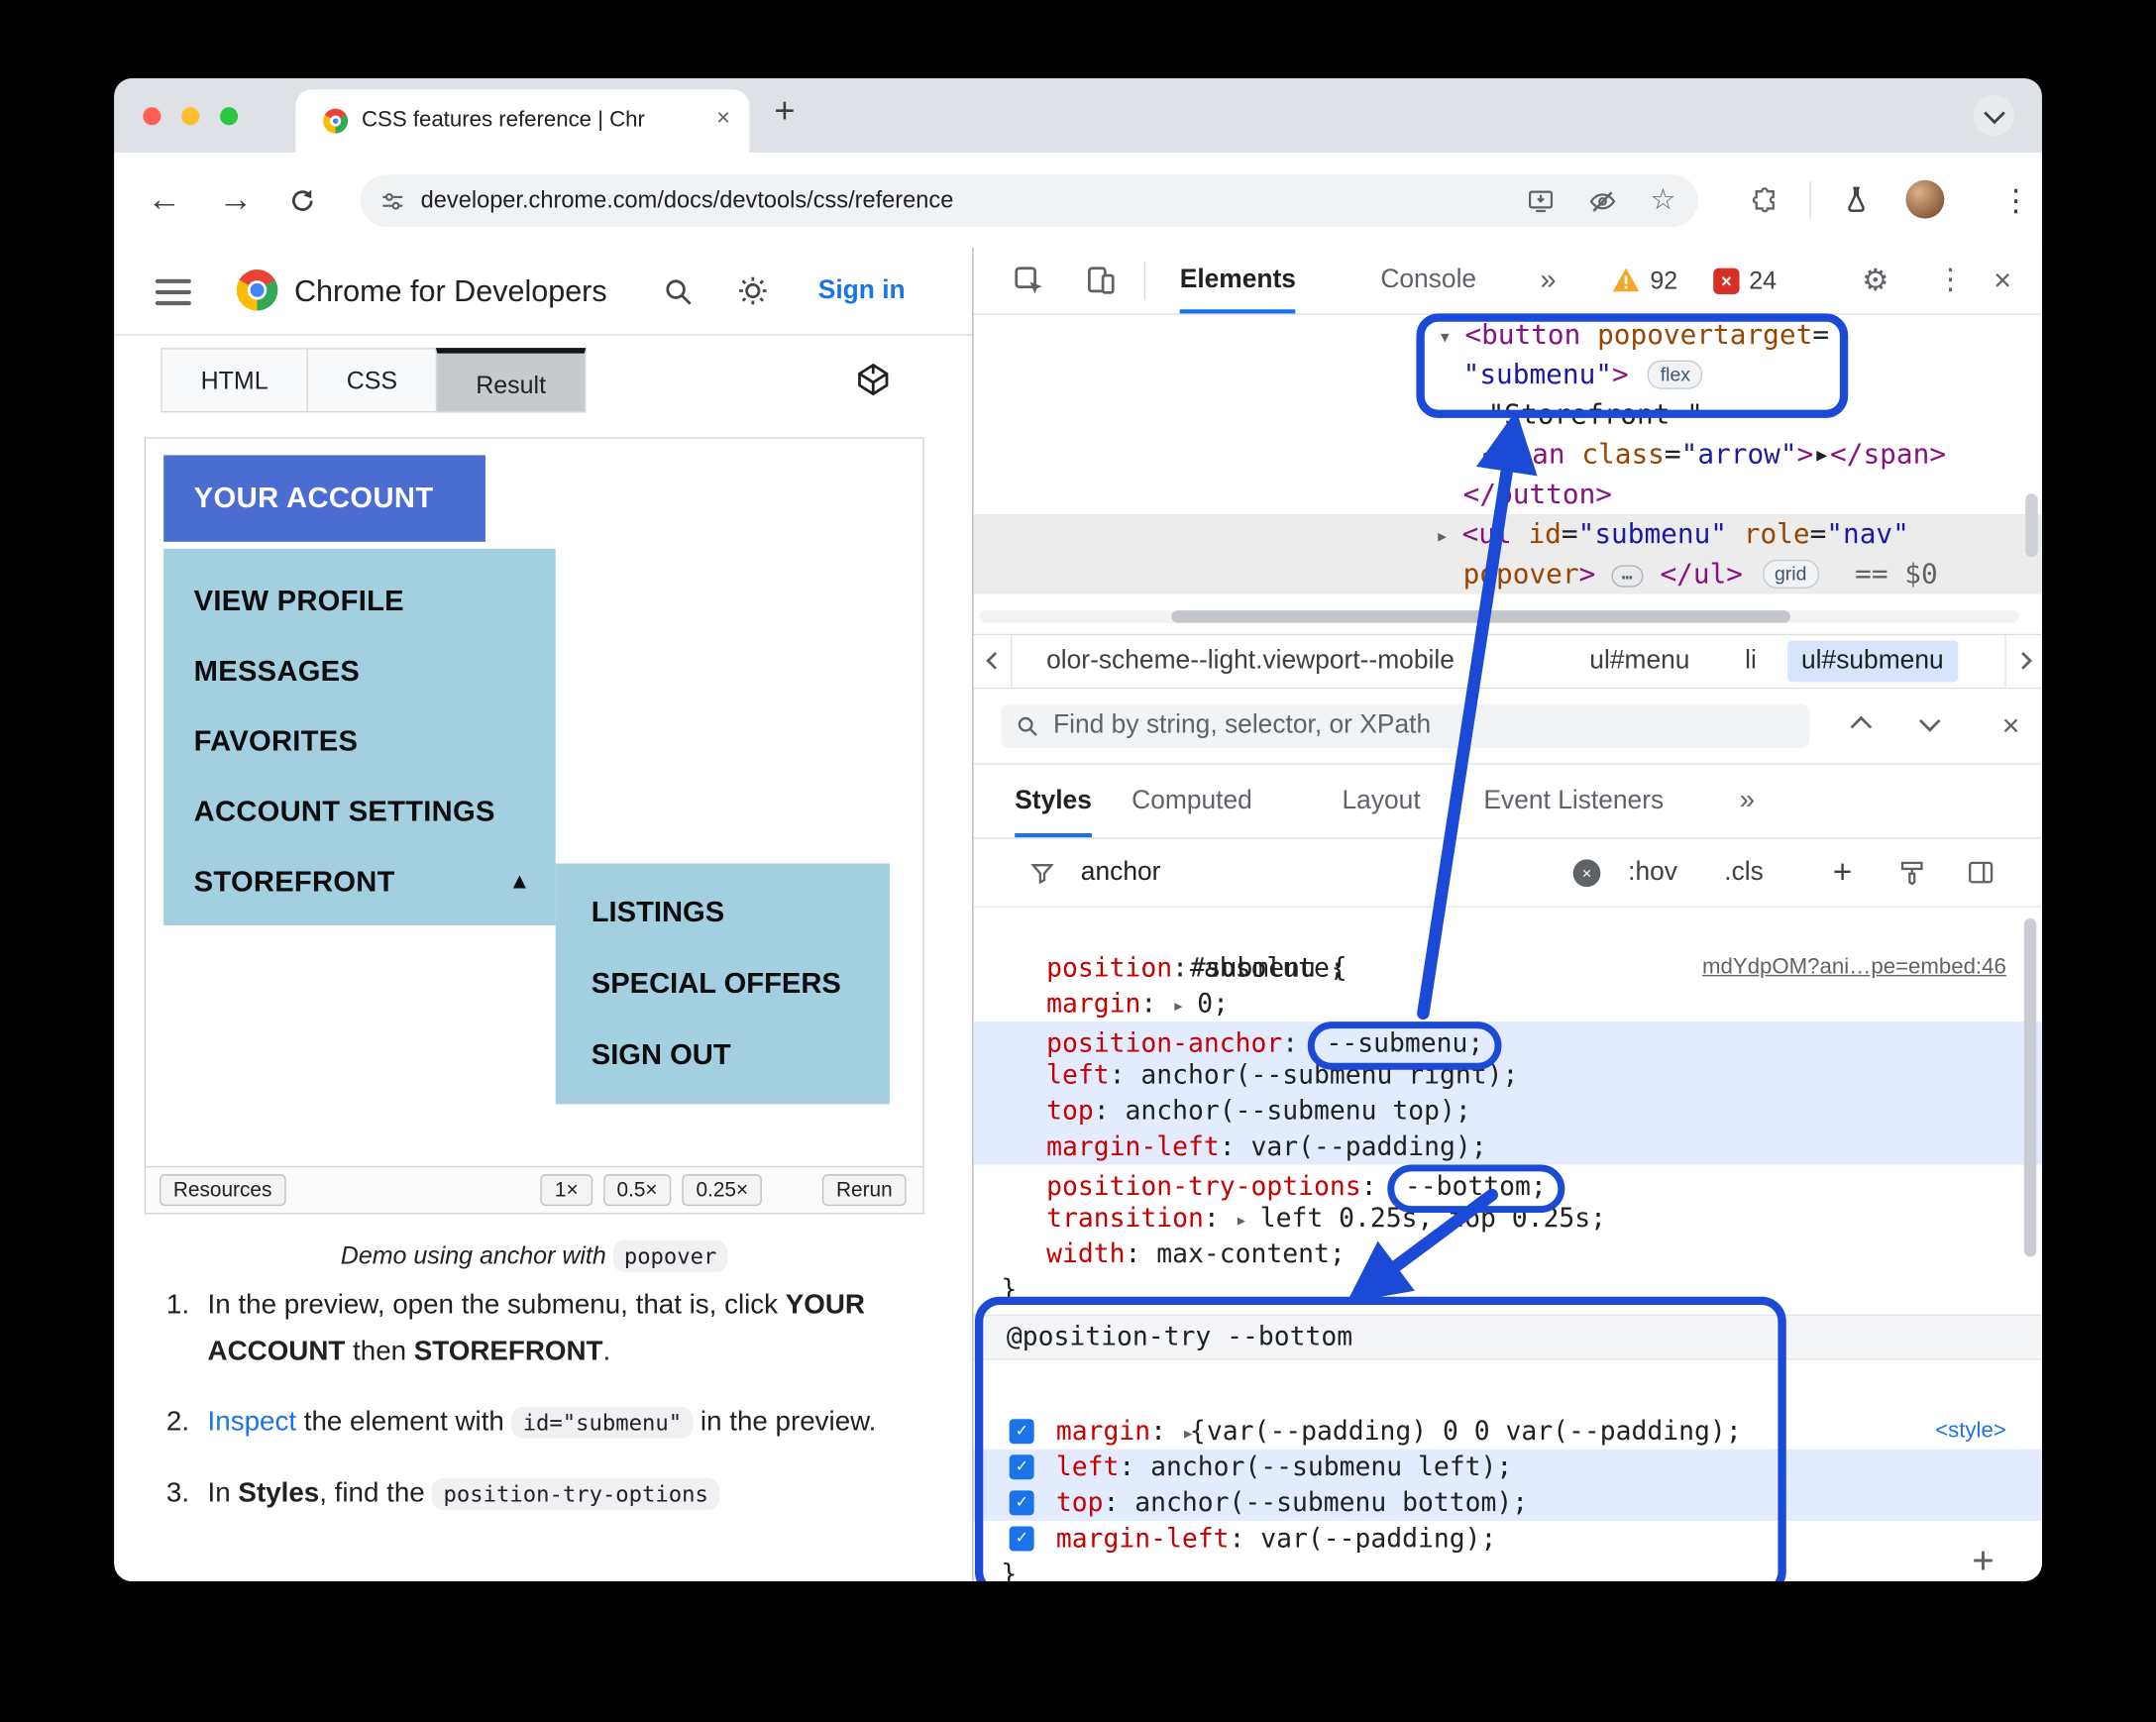  I want to click on css-declaration-top: top: anchor(--submenu top);, so click(1507, 1111).